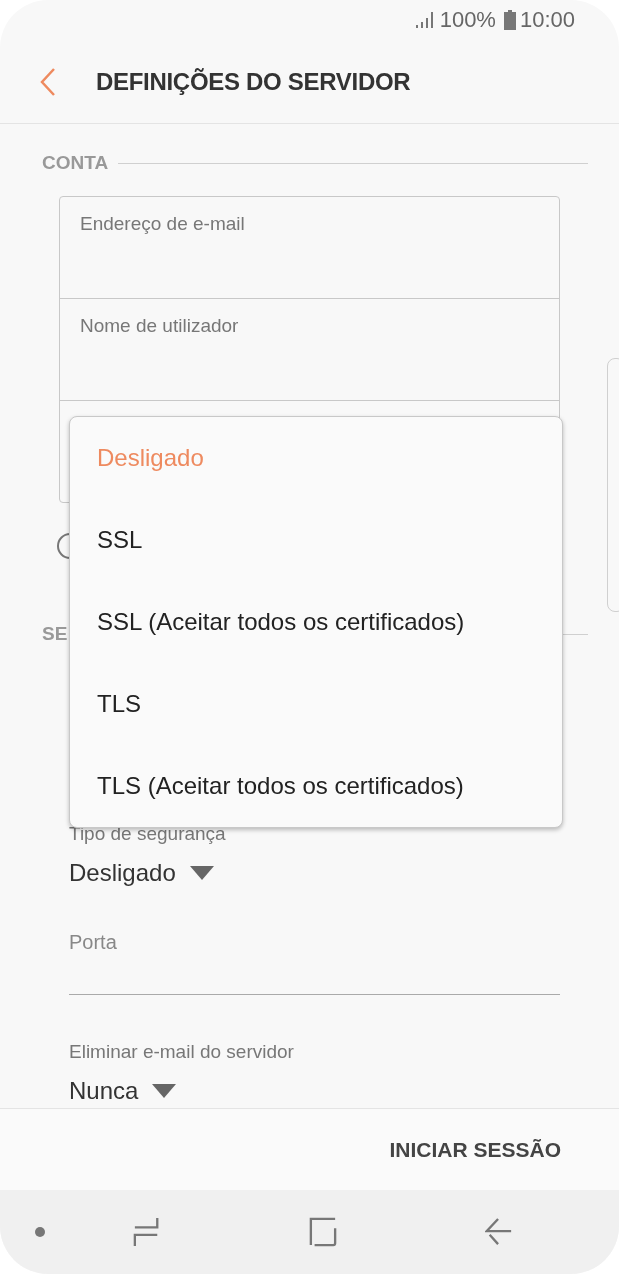  Describe the element at coordinates (424, 20) in the screenshot. I see `signal-icon` at that location.